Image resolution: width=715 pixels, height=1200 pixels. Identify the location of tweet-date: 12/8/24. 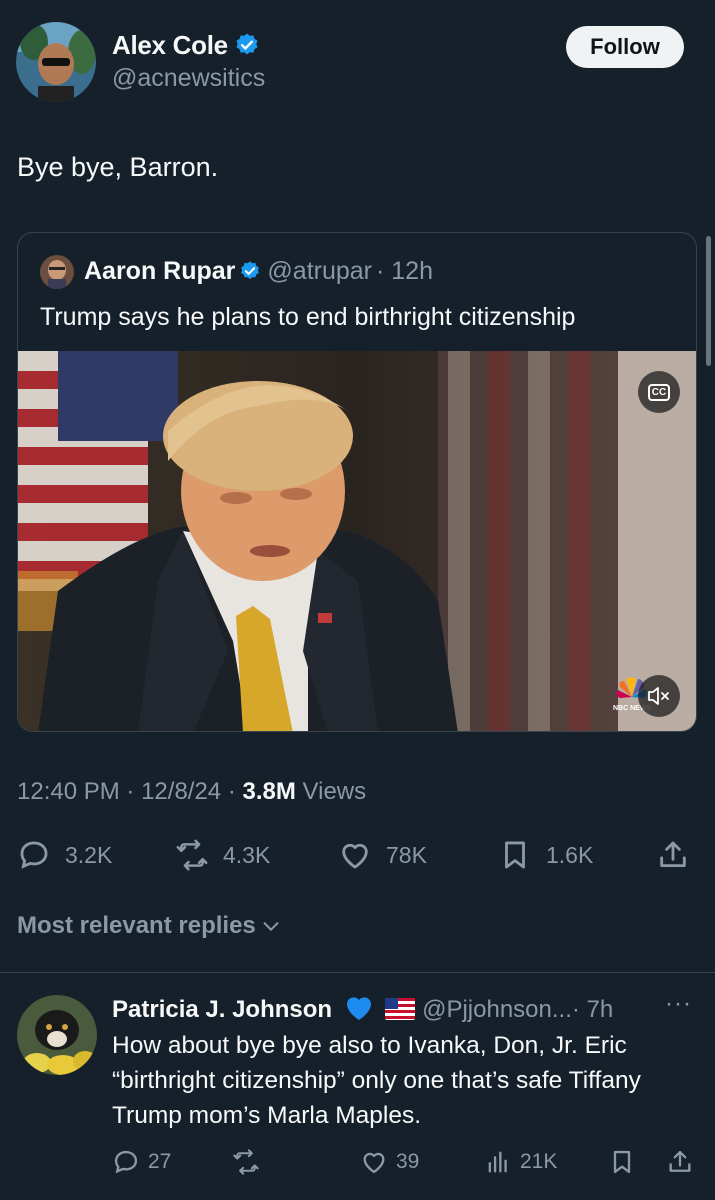
(181, 791).